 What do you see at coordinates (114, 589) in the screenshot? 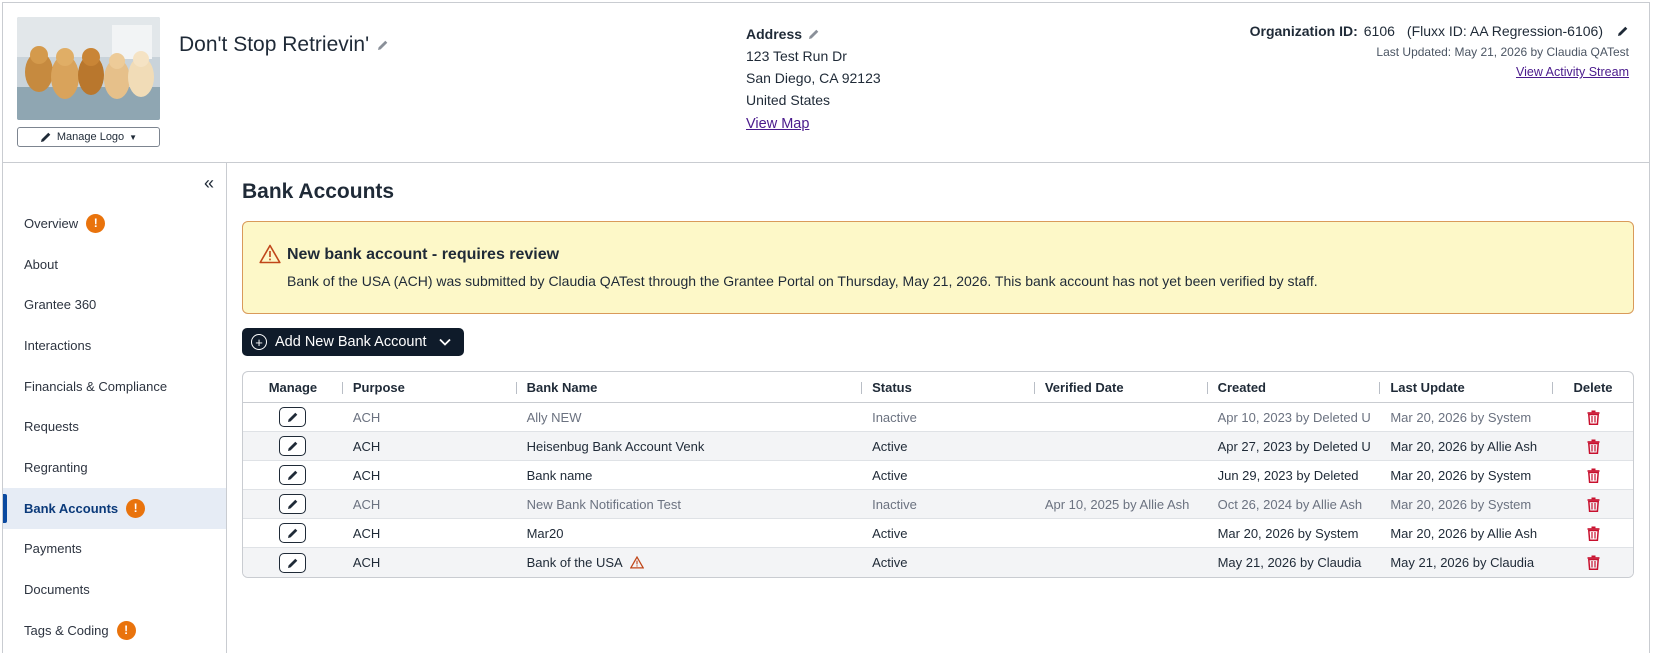
I see `sidebar-item-documents: Documents` at bounding box center [114, 589].